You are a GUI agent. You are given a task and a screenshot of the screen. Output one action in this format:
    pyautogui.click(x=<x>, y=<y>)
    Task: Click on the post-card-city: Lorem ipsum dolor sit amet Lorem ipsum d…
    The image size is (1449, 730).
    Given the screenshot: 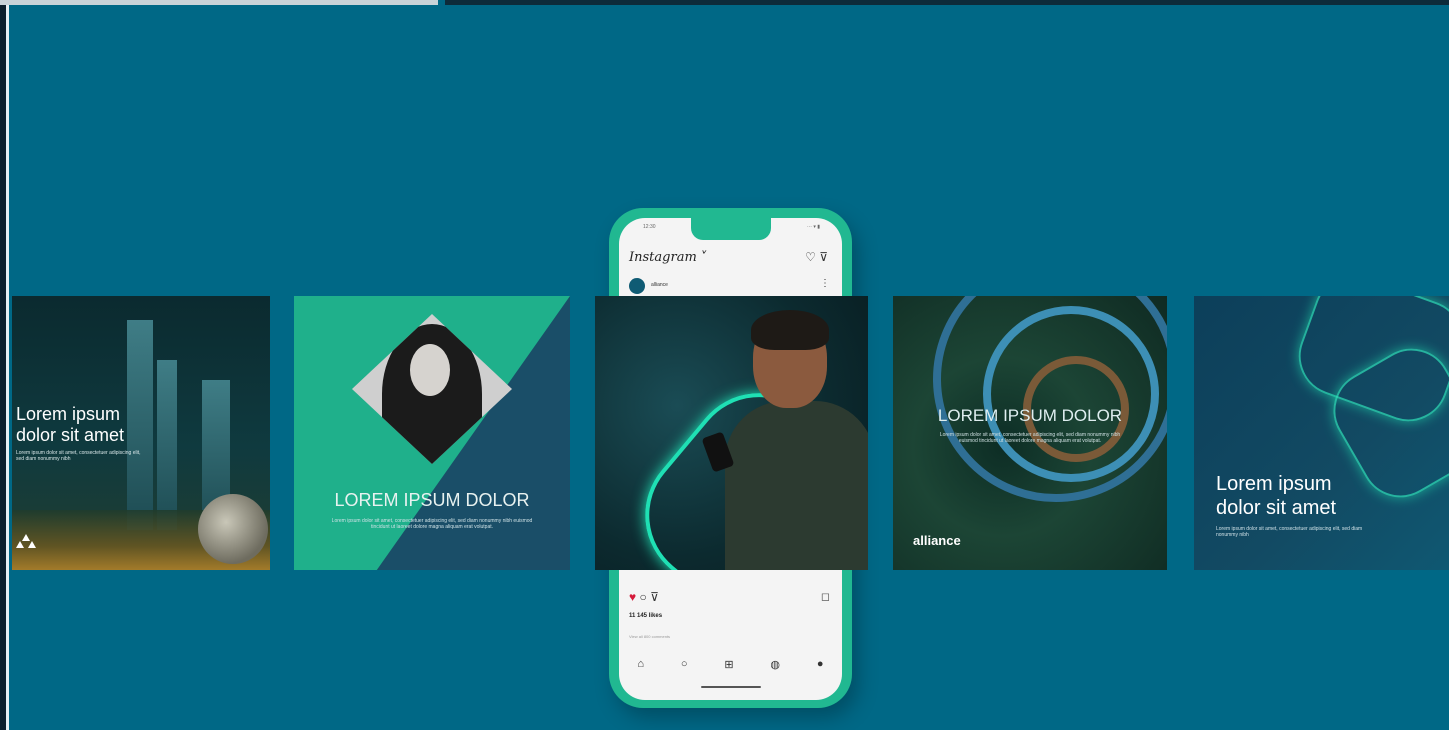 What is the action you would take?
    pyautogui.click(x=141, y=433)
    